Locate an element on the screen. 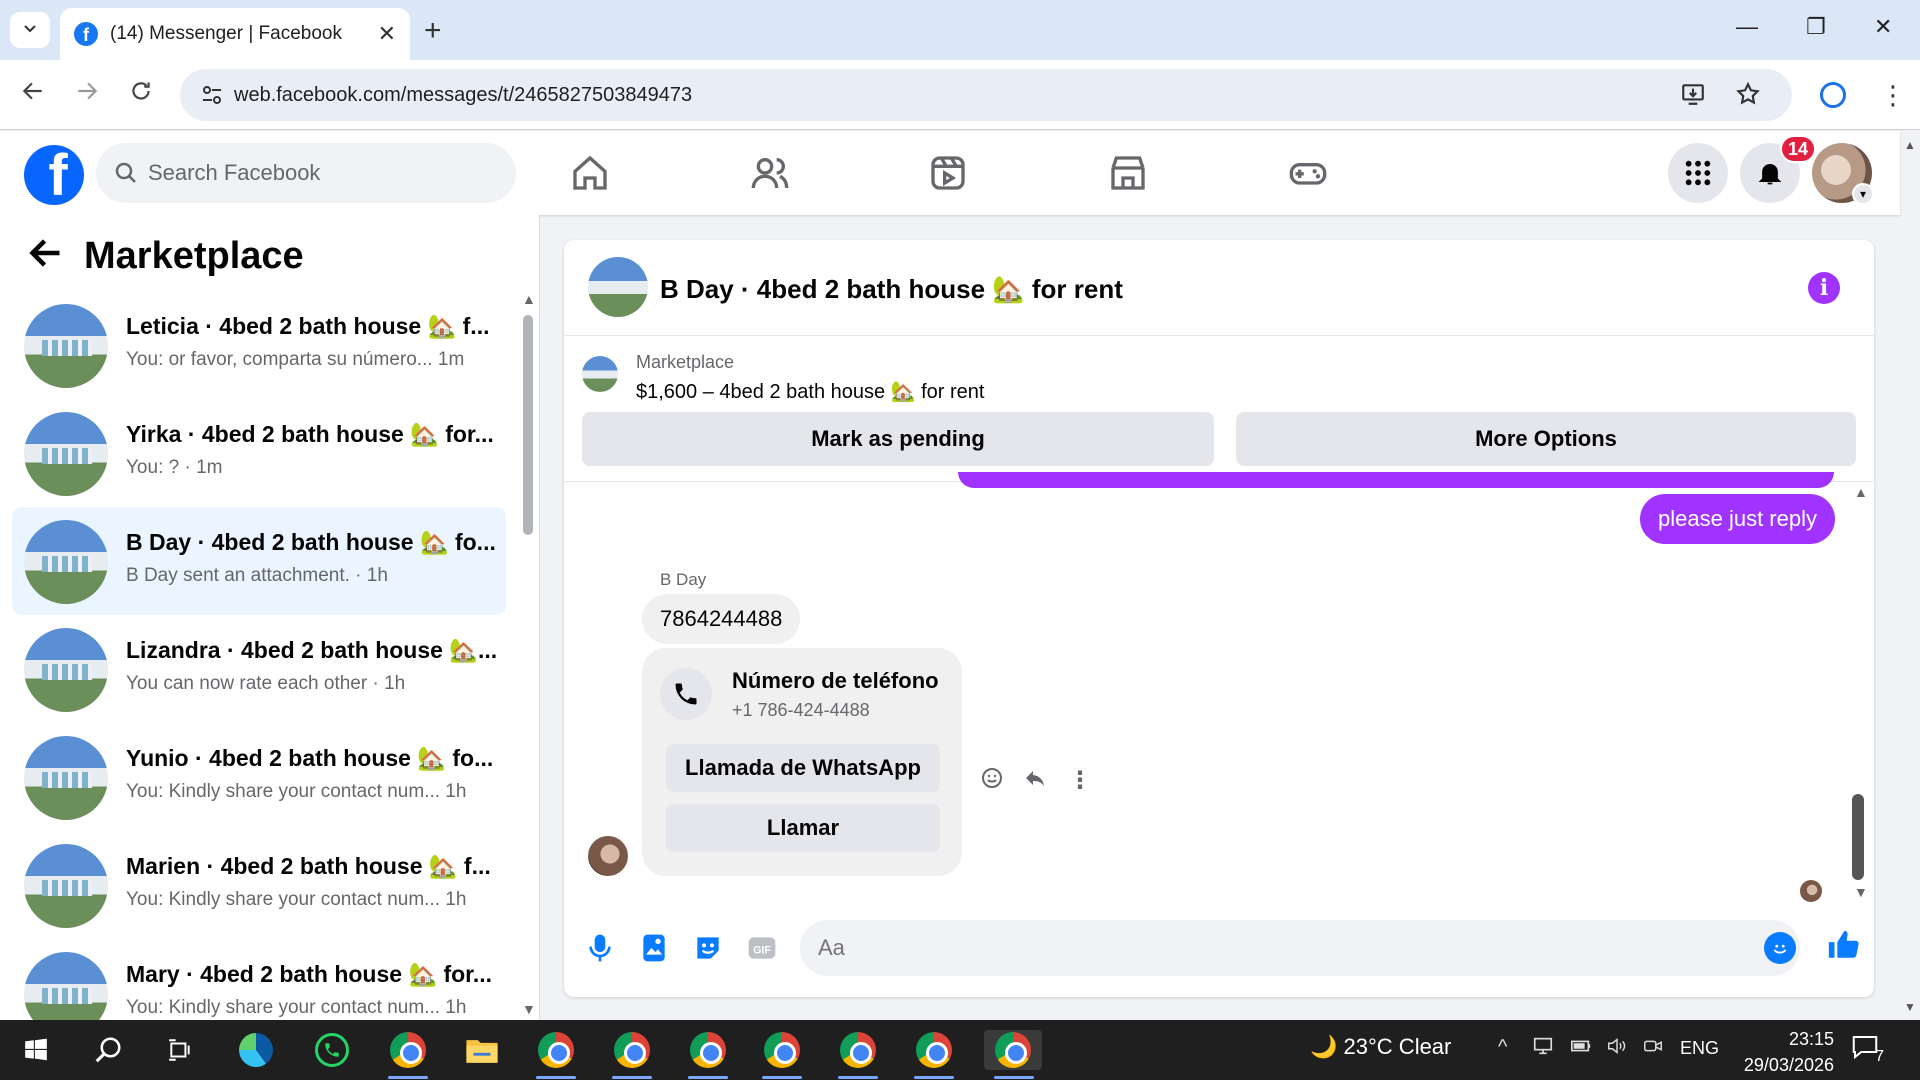 The image size is (1920, 1080). message-scrollbar is located at coordinates (1858, 837).